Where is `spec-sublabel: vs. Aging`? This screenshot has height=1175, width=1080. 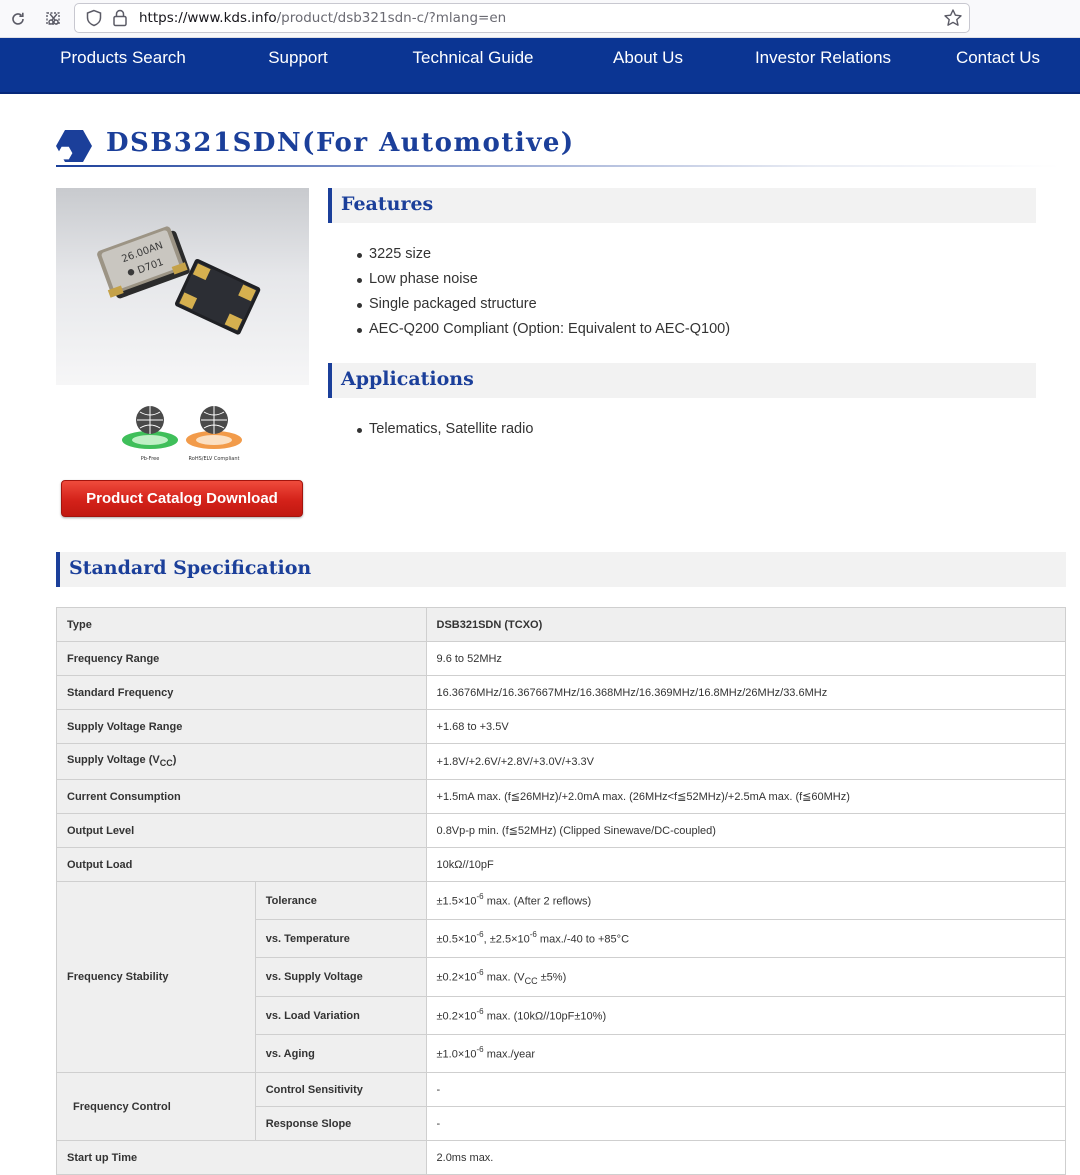 spec-sublabel: vs. Aging is located at coordinates (340, 1053).